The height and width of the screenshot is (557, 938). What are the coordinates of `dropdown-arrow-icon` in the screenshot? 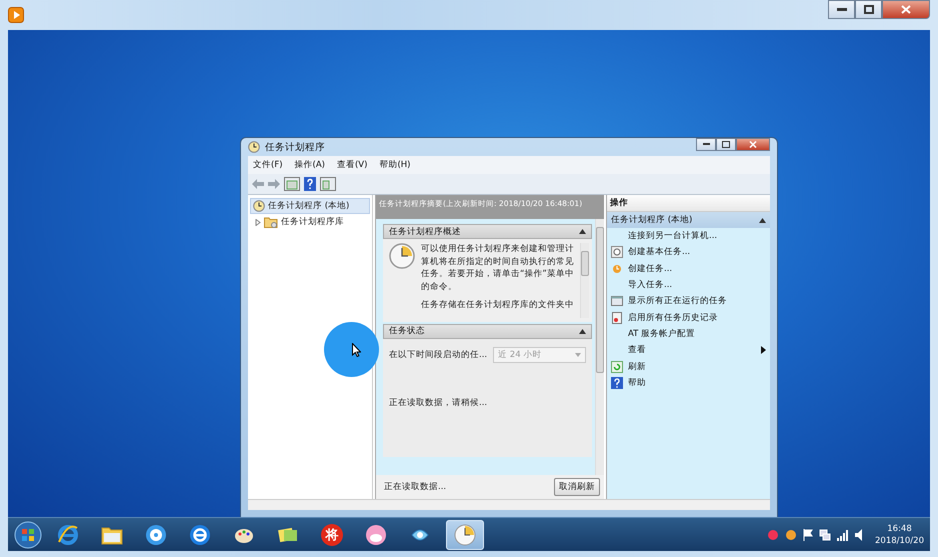 It's located at (578, 354).